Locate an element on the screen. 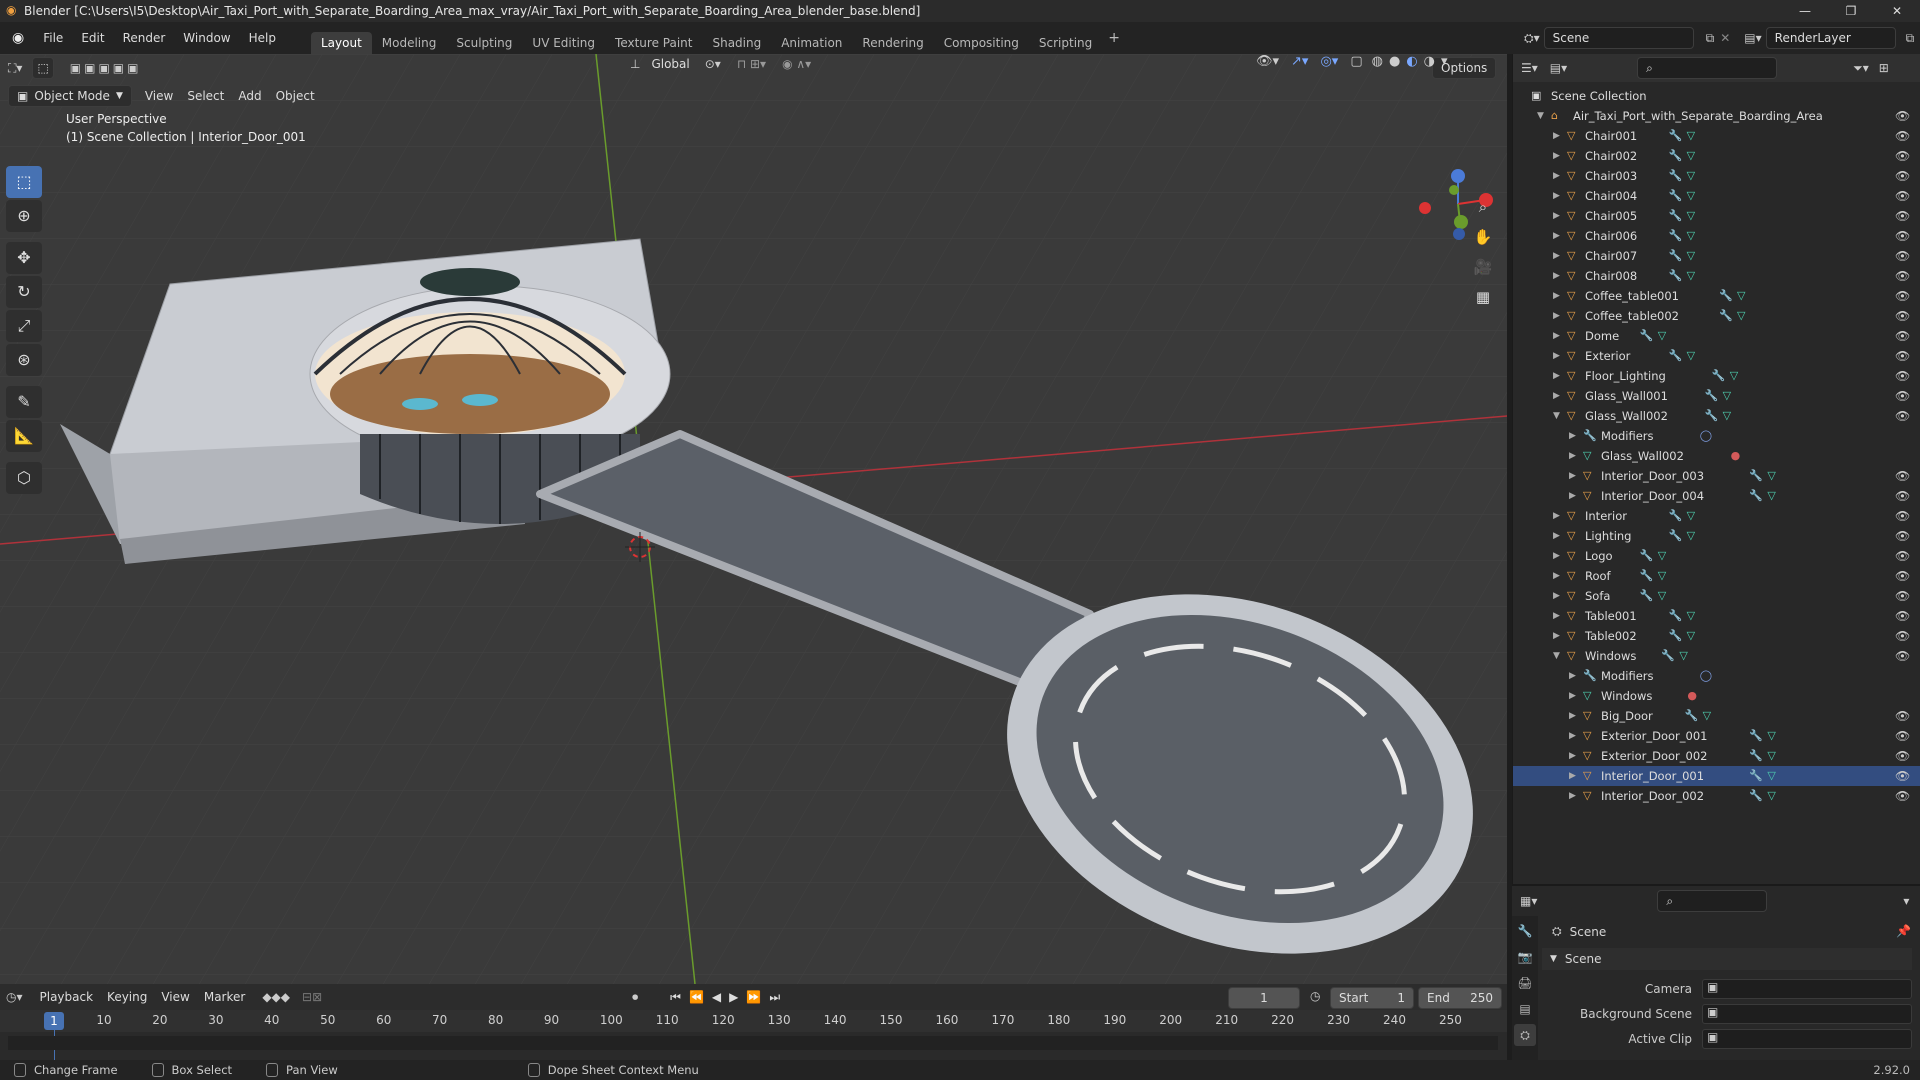 The height and width of the screenshot is (1080, 1920). viewport-menu-object: Object is located at coordinates (295, 96).